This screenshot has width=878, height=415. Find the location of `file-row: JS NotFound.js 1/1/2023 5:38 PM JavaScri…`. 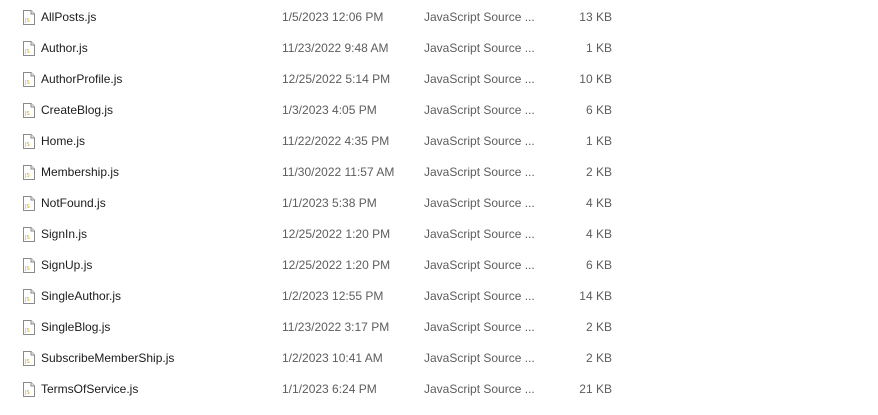

file-row: JS NotFound.js 1/1/2023 5:38 PM JavaScri… is located at coordinates (439, 203).